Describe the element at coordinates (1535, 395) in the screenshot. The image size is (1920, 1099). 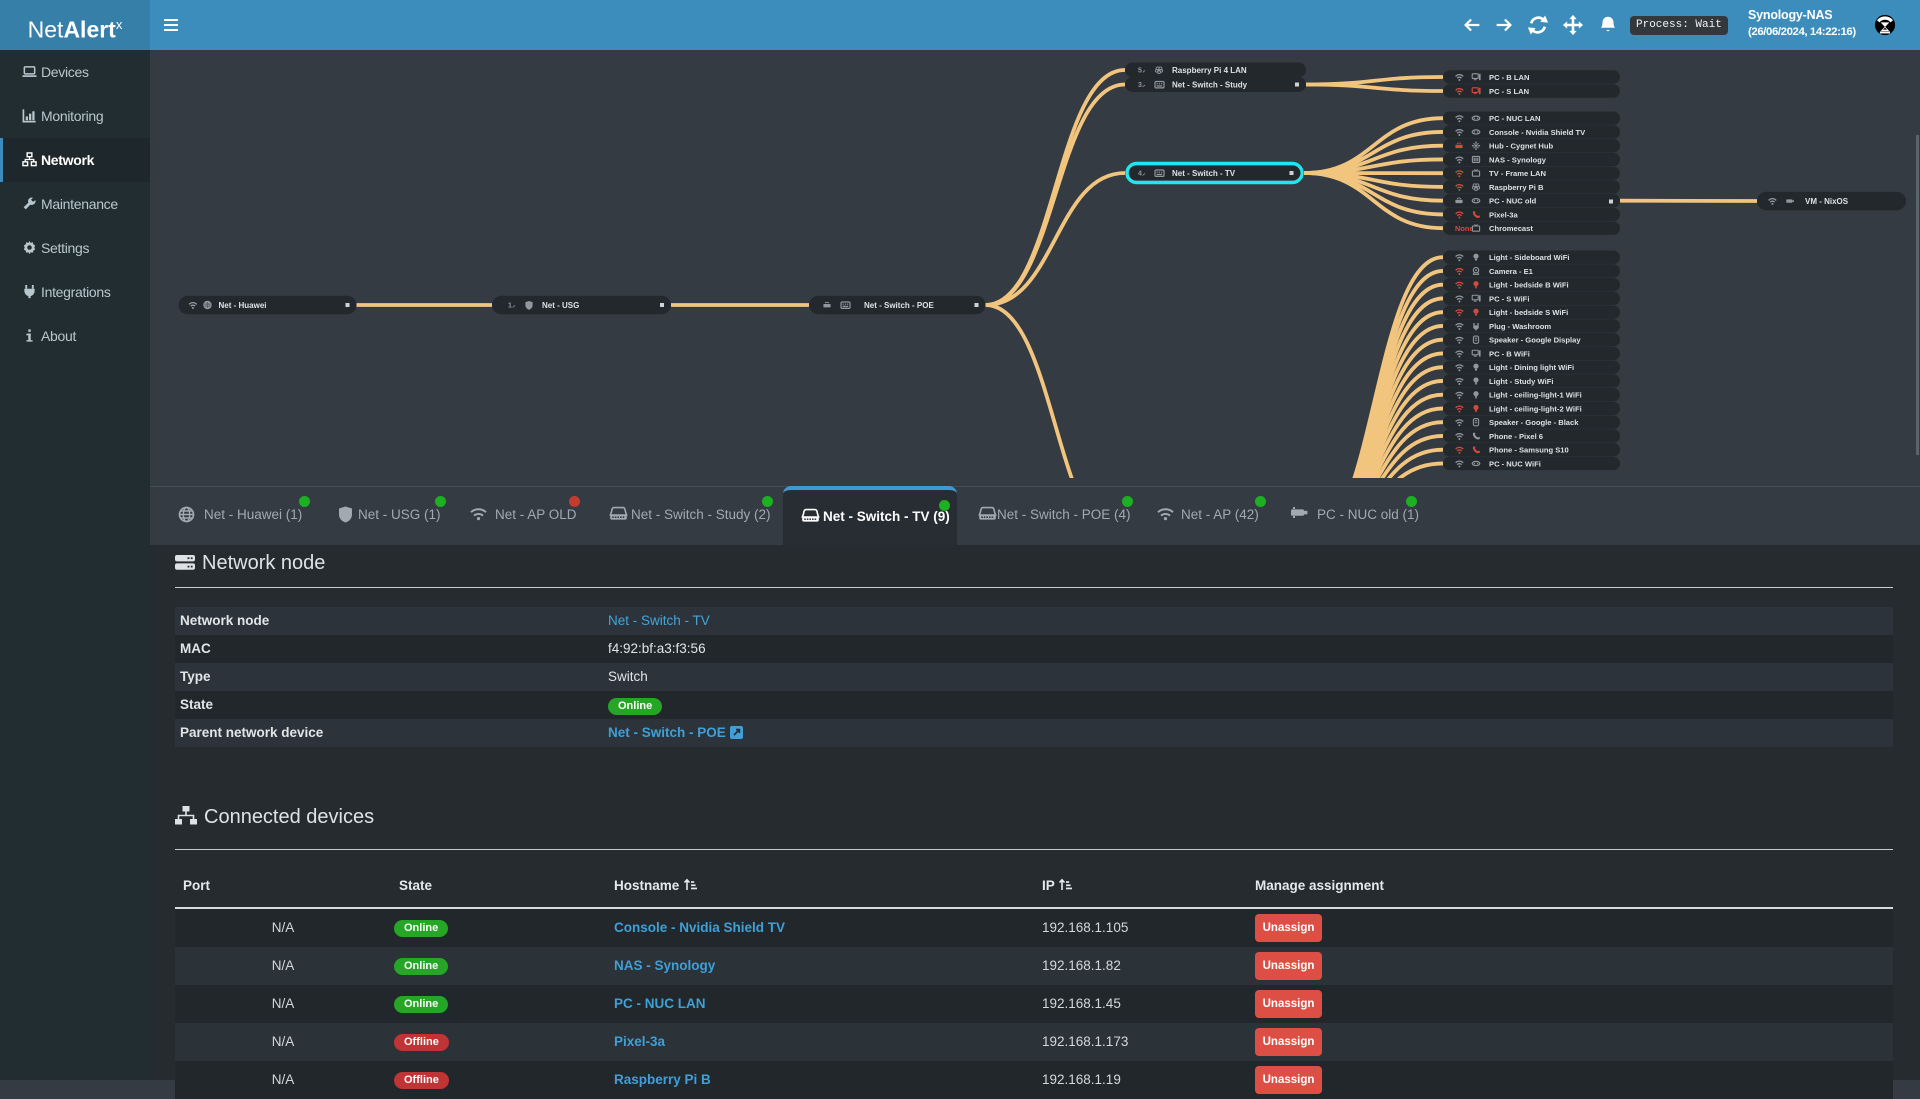
I see `svg-text: Light - ceiling-light-1 WiFi` at that location.